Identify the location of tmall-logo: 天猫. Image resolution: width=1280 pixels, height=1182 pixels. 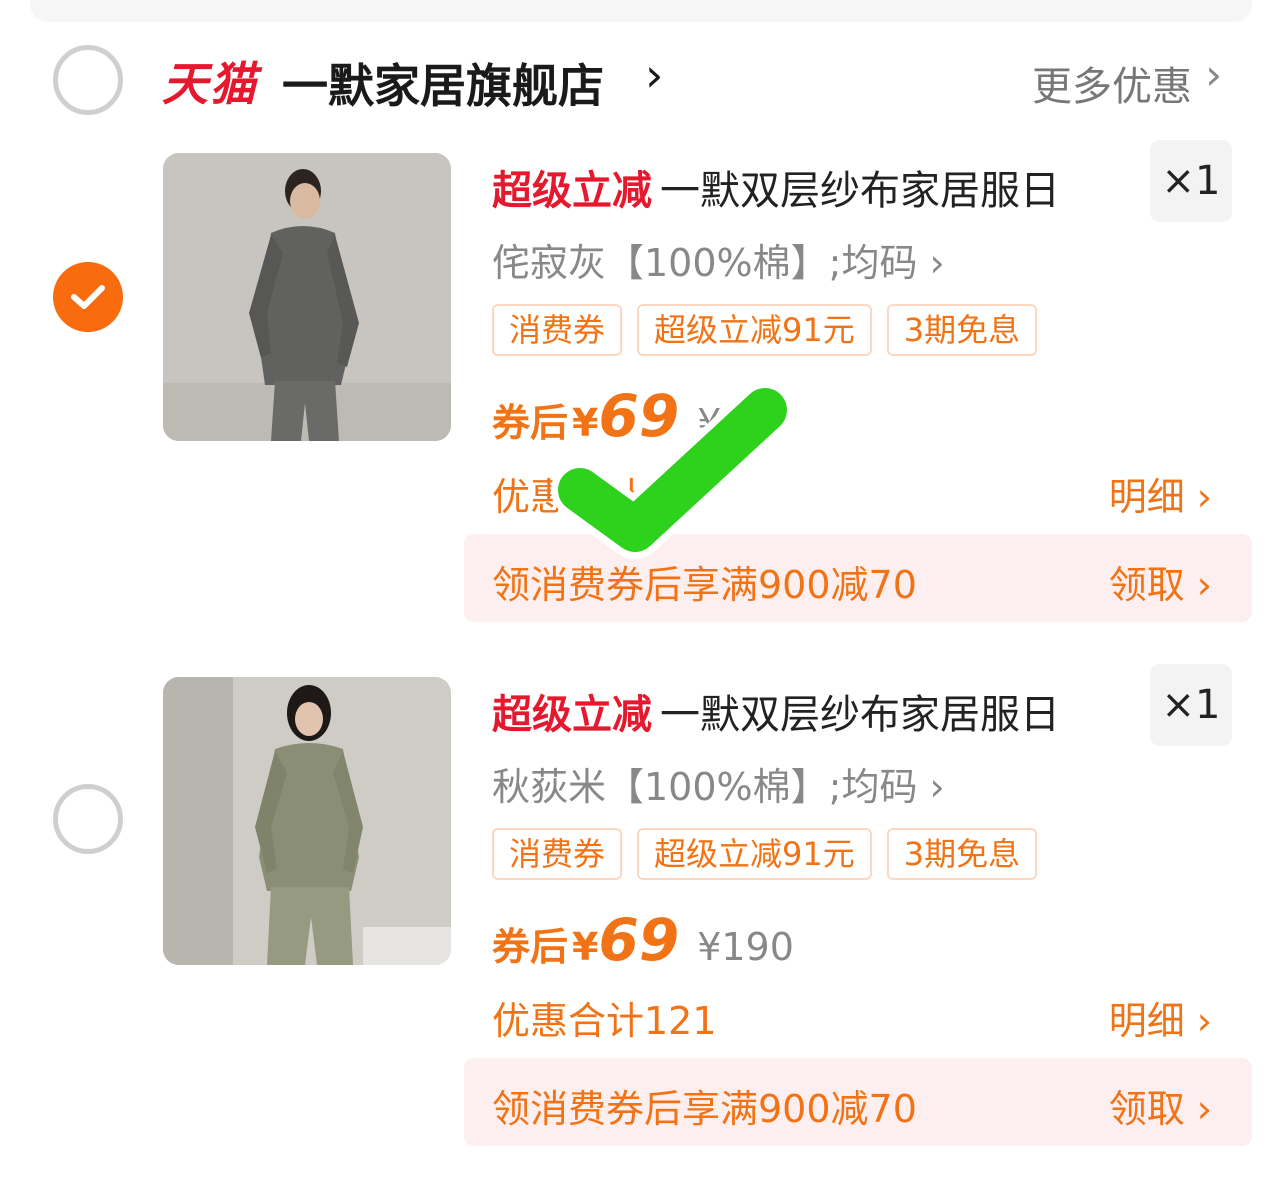
(210, 84).